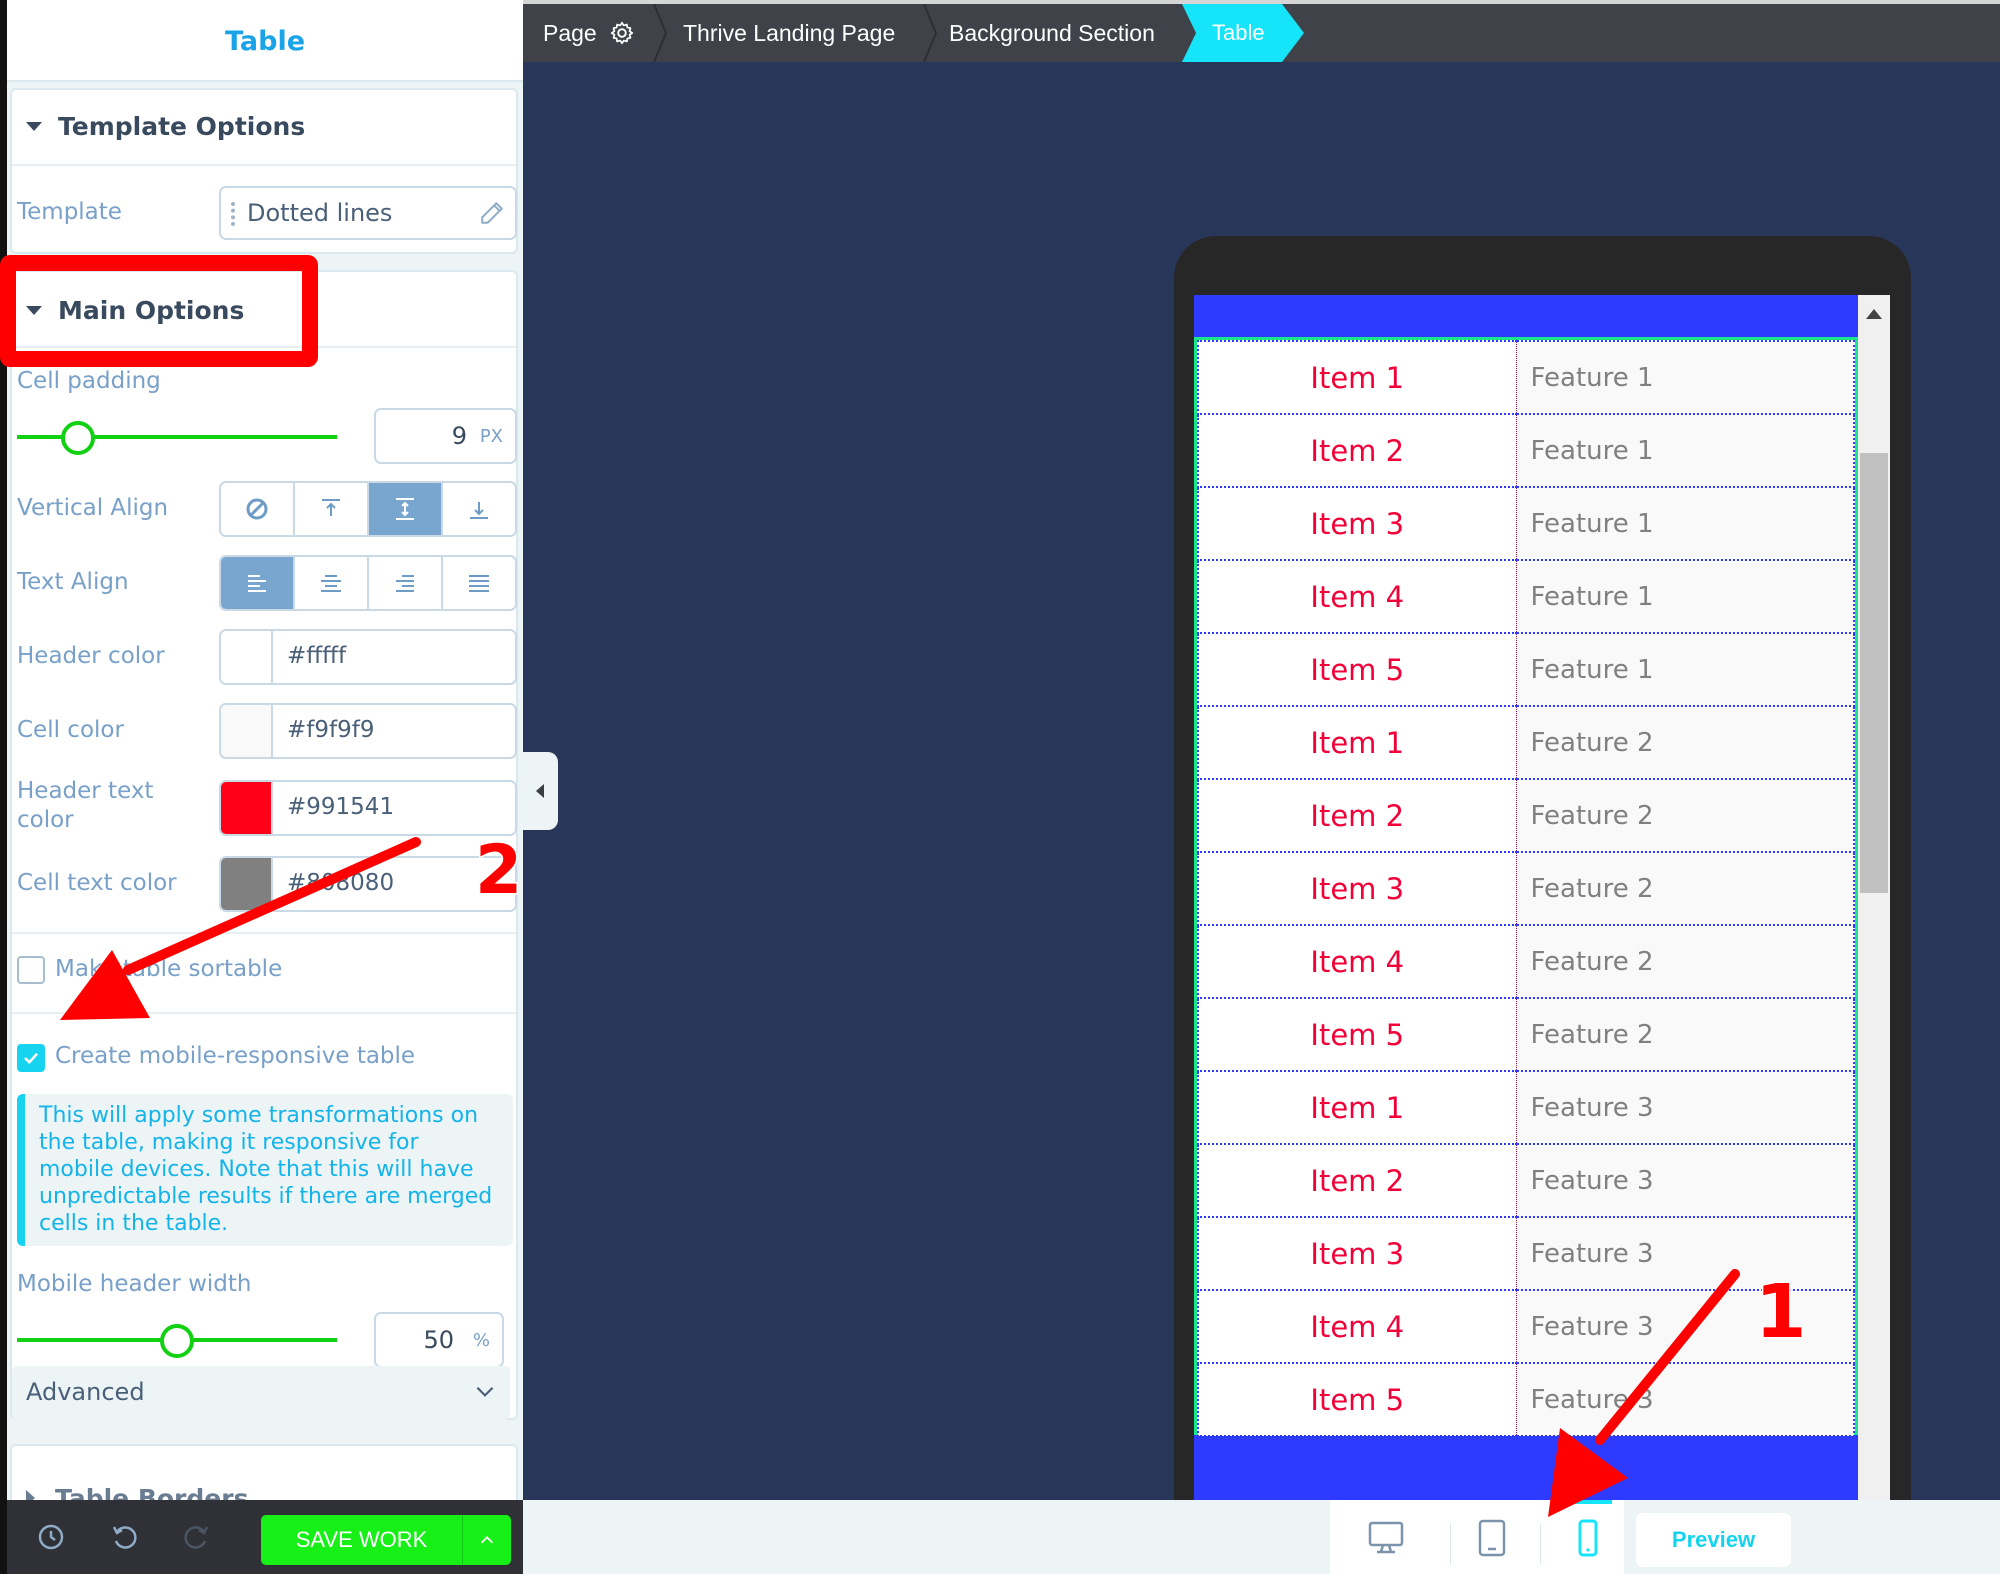  I want to click on text-align-center-button, so click(332, 583).